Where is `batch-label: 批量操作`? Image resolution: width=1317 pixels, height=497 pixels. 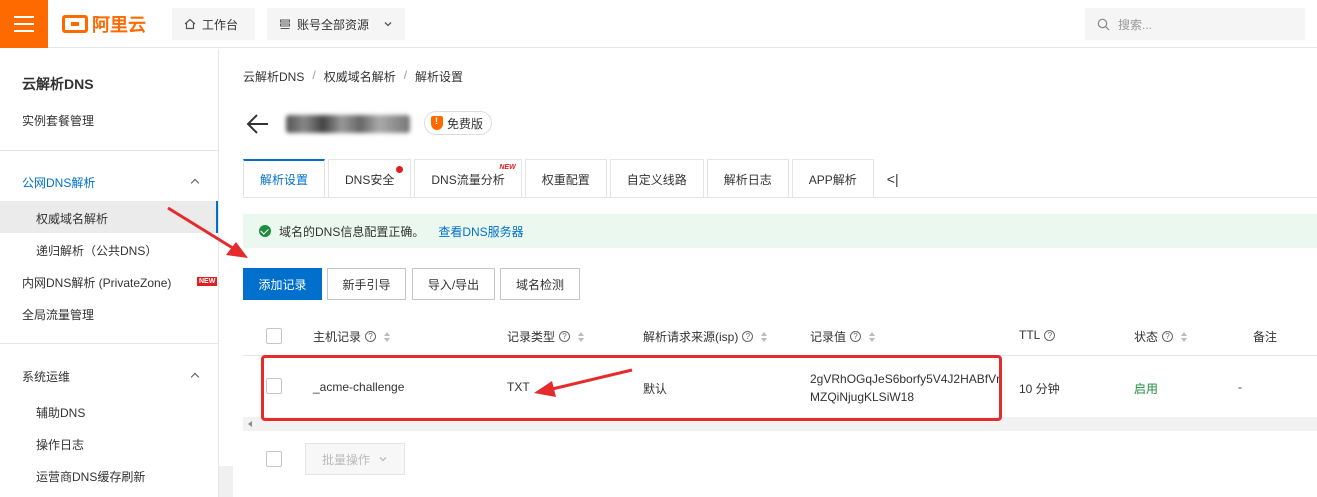 batch-label: 批量操作 is located at coordinates (345, 459).